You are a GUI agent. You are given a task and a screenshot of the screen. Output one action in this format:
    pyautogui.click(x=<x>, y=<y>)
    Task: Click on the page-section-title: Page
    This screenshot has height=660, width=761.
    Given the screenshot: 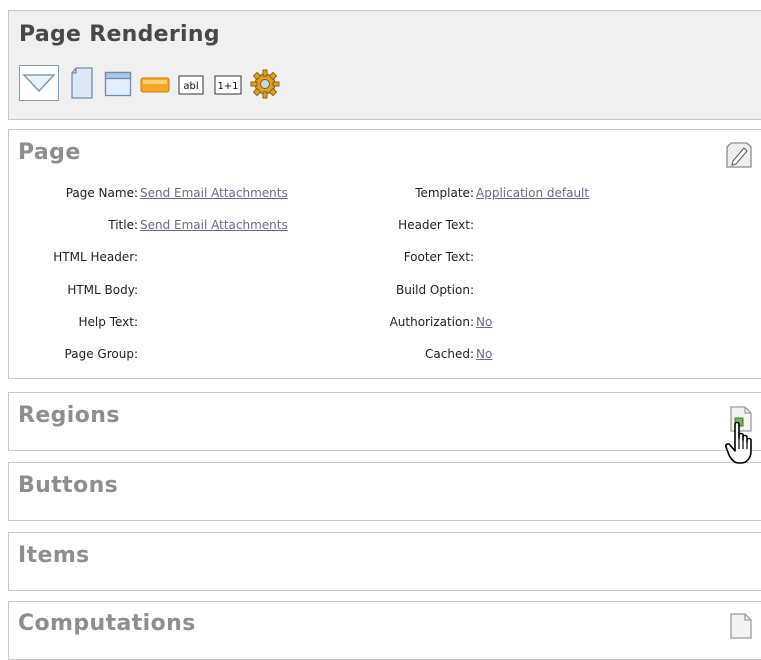 What is the action you would take?
    pyautogui.click(x=49, y=152)
    